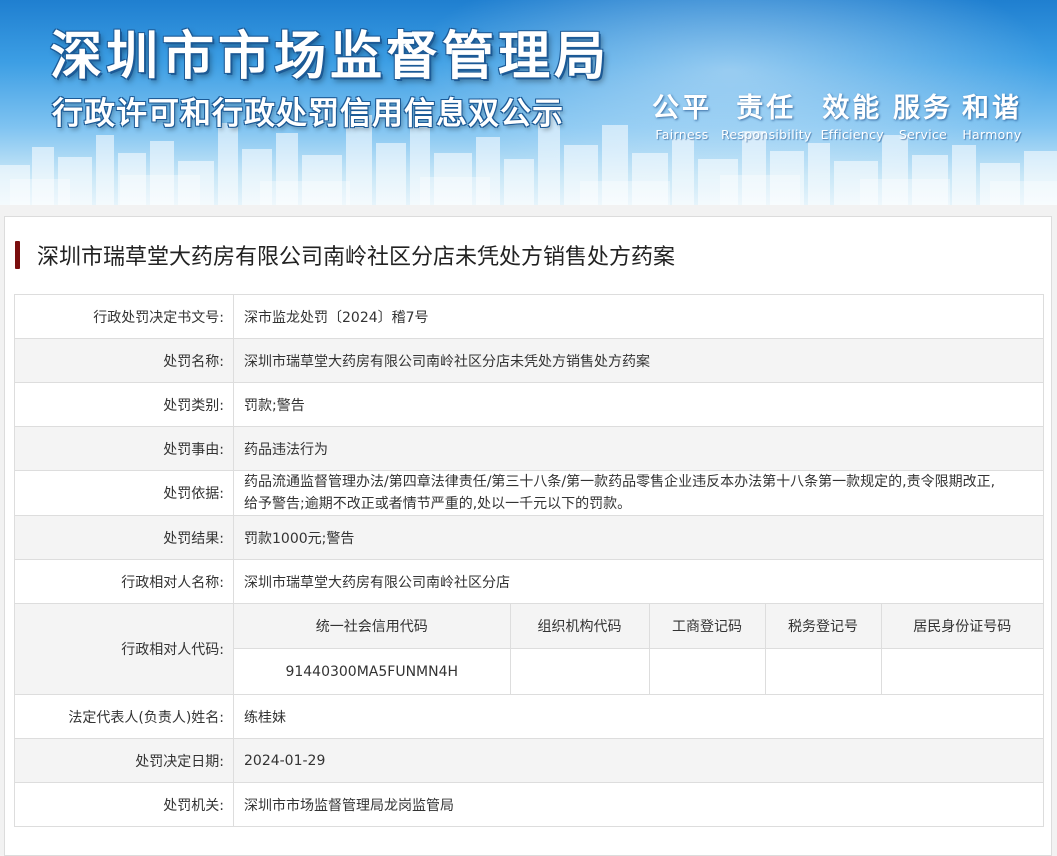 This screenshot has width=1057, height=856. I want to click on tax-reg-value, so click(823, 671).